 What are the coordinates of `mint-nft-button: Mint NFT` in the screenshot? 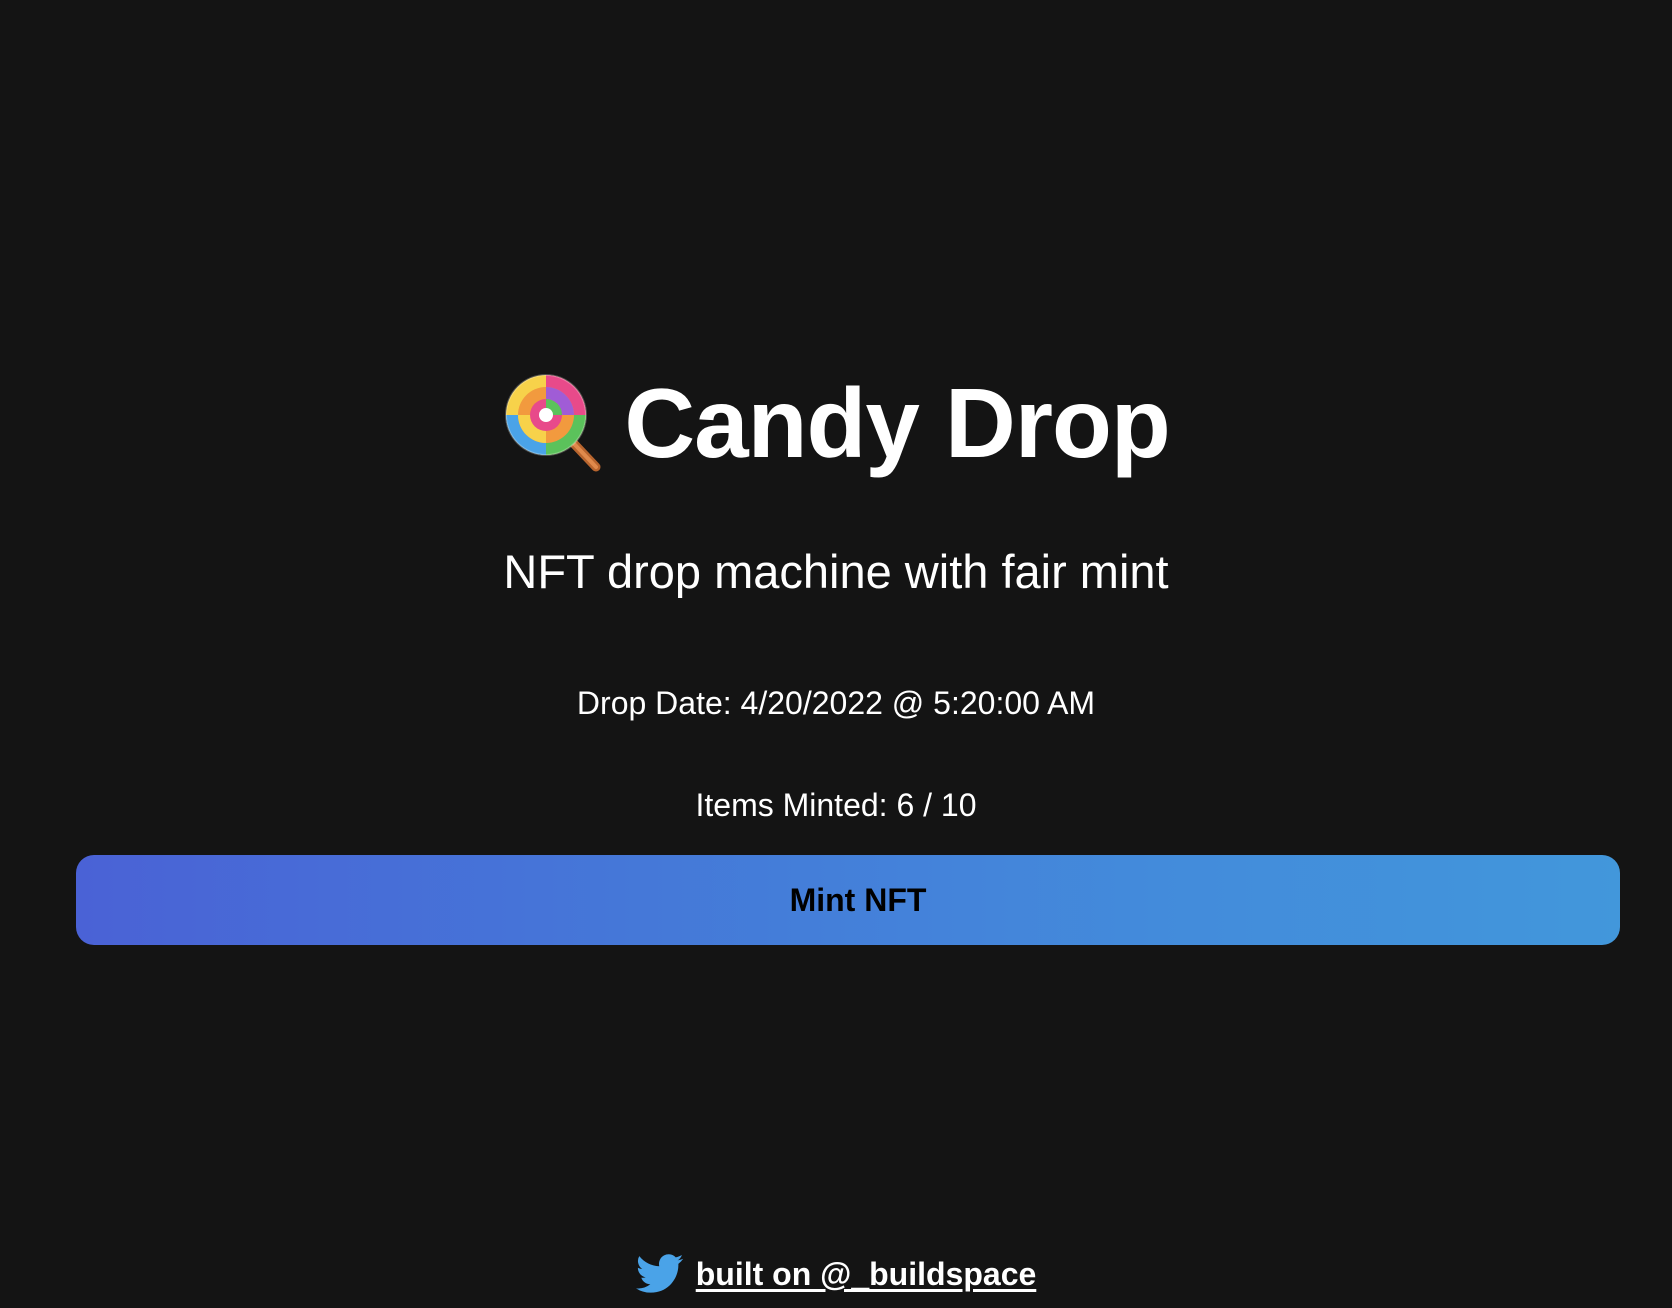 It's located at (848, 900).